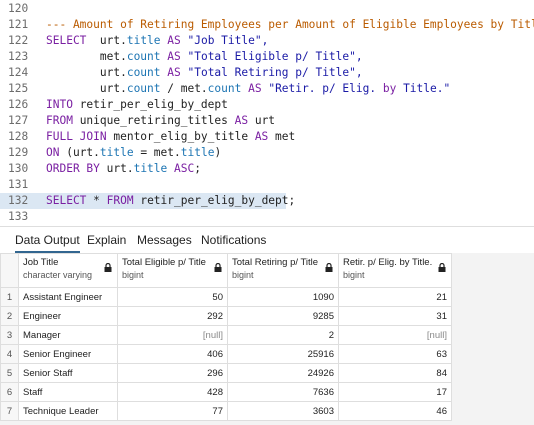 The width and height of the screenshot is (534, 425). I want to click on code-token: SELECT, so click(66, 40).